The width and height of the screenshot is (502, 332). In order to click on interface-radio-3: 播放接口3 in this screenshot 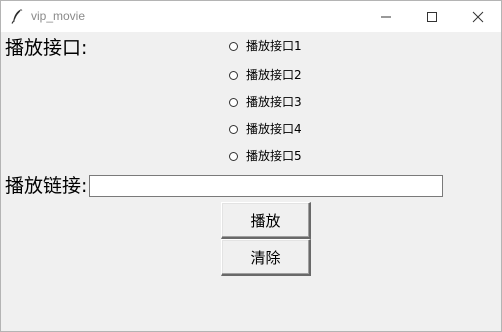, I will do `click(265, 102)`.